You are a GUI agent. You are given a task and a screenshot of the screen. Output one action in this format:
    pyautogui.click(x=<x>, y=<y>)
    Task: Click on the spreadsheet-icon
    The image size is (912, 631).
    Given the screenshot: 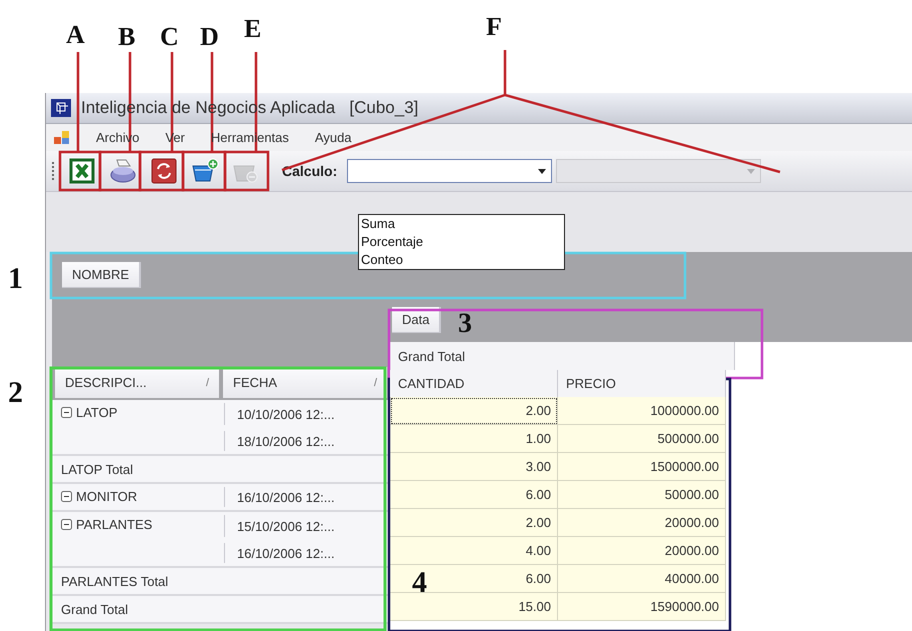 What is the action you would take?
    pyautogui.click(x=81, y=171)
    